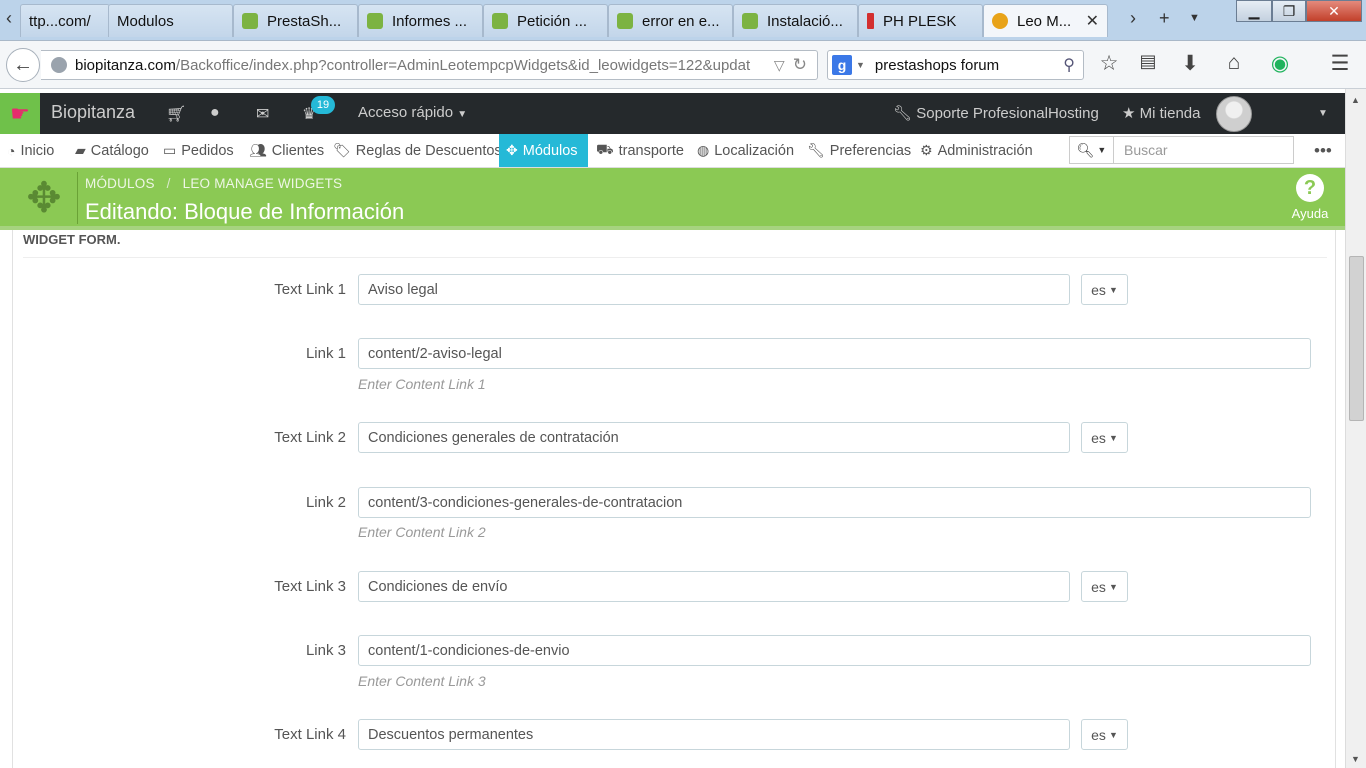 Image resolution: width=1366 pixels, height=768 pixels. Describe the element at coordinates (860, 65) in the screenshot. I see `engine-dropdown-icon: ▼` at that location.